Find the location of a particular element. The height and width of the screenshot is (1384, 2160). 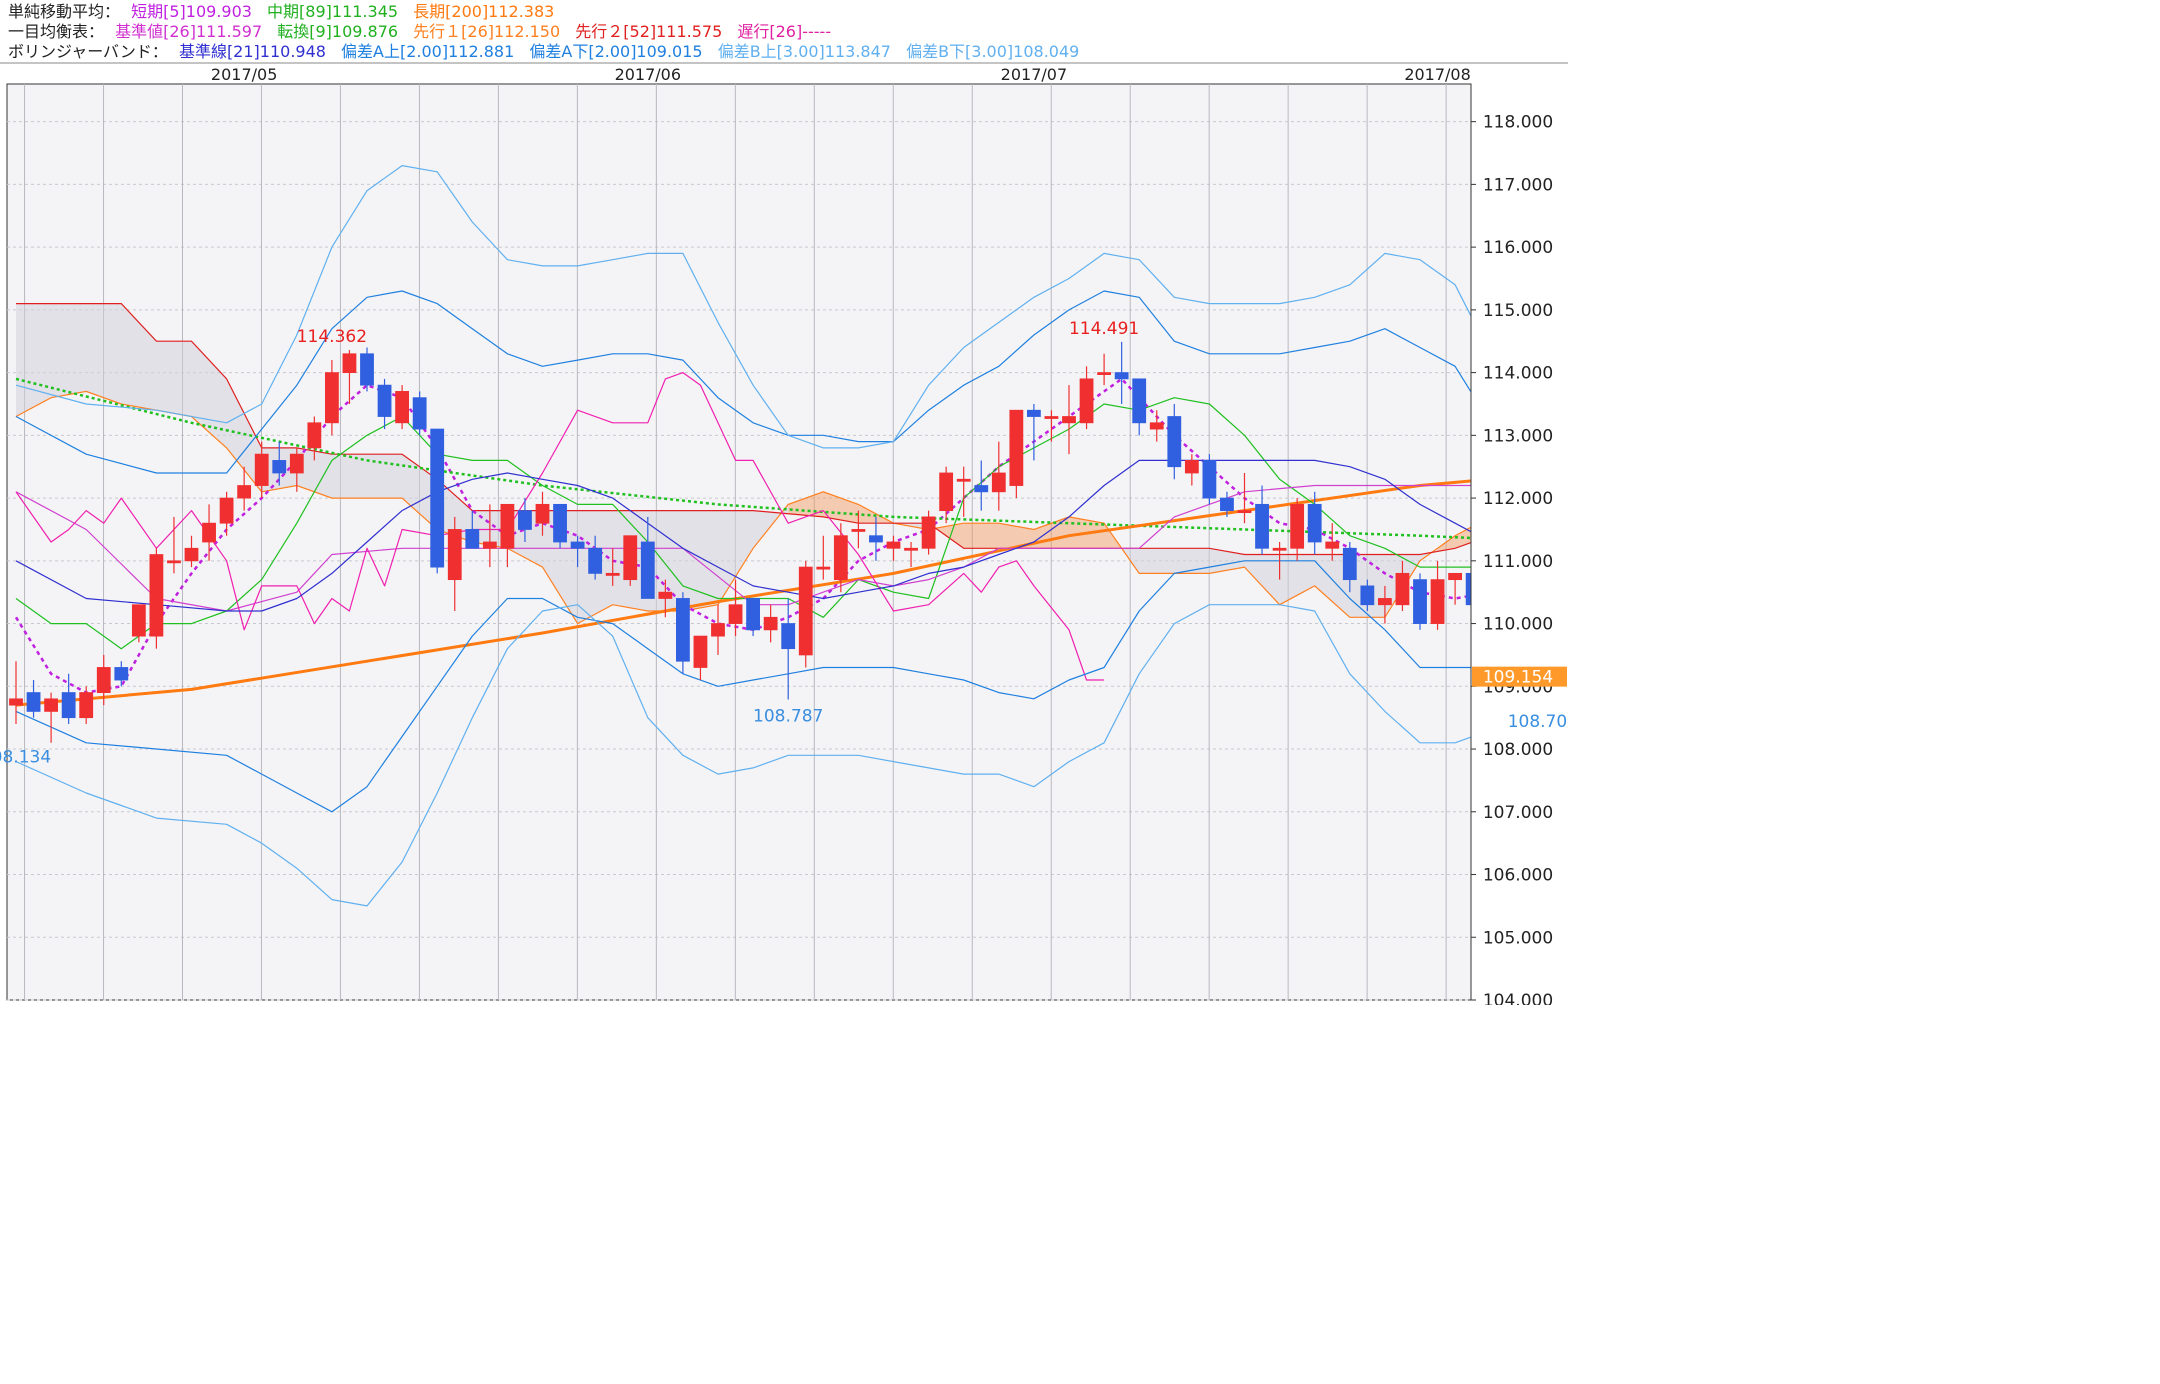

extreme-price-label: 108.704 is located at coordinates (1538, 722).